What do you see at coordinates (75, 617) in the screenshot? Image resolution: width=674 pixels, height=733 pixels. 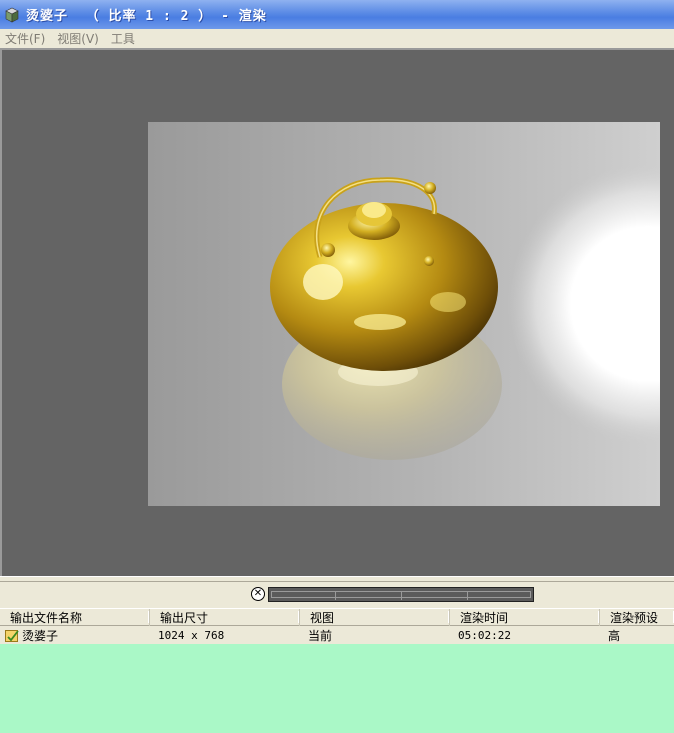 I see `column-output-name: 输出文件名称` at bounding box center [75, 617].